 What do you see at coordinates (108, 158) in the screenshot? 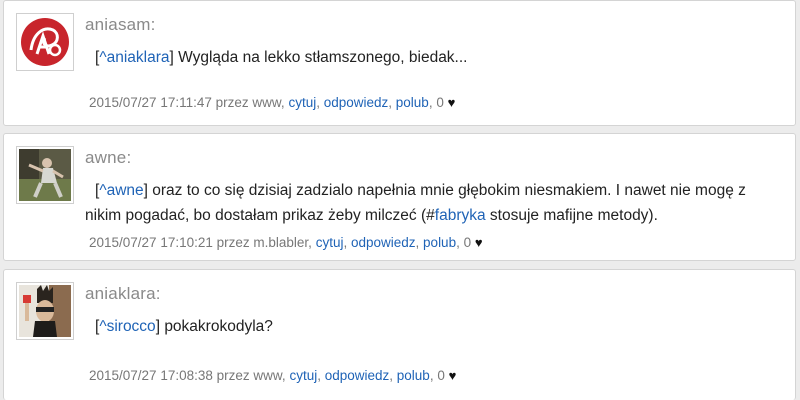
I see `comment-author: awne:` at bounding box center [108, 158].